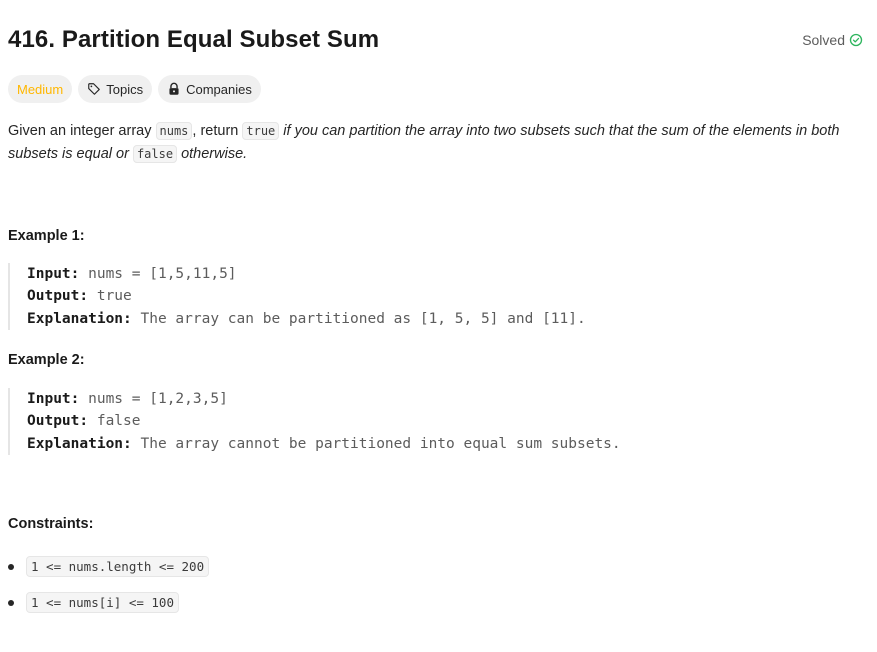  I want to click on constraint-item: 1 <= nums.length <= 200, so click(109, 566).